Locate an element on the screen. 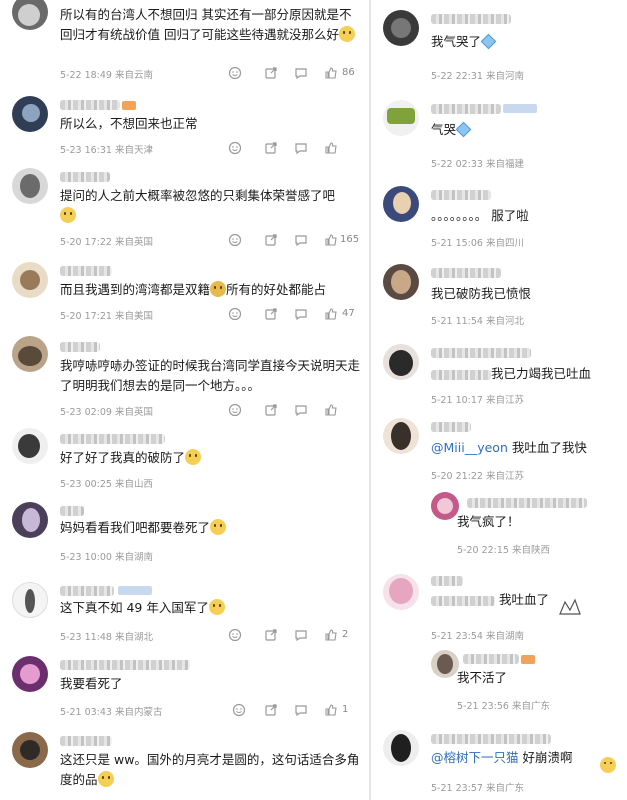 The image size is (627, 800). comment-meta: 5-23 00:25 来自山西 is located at coordinates (107, 484).